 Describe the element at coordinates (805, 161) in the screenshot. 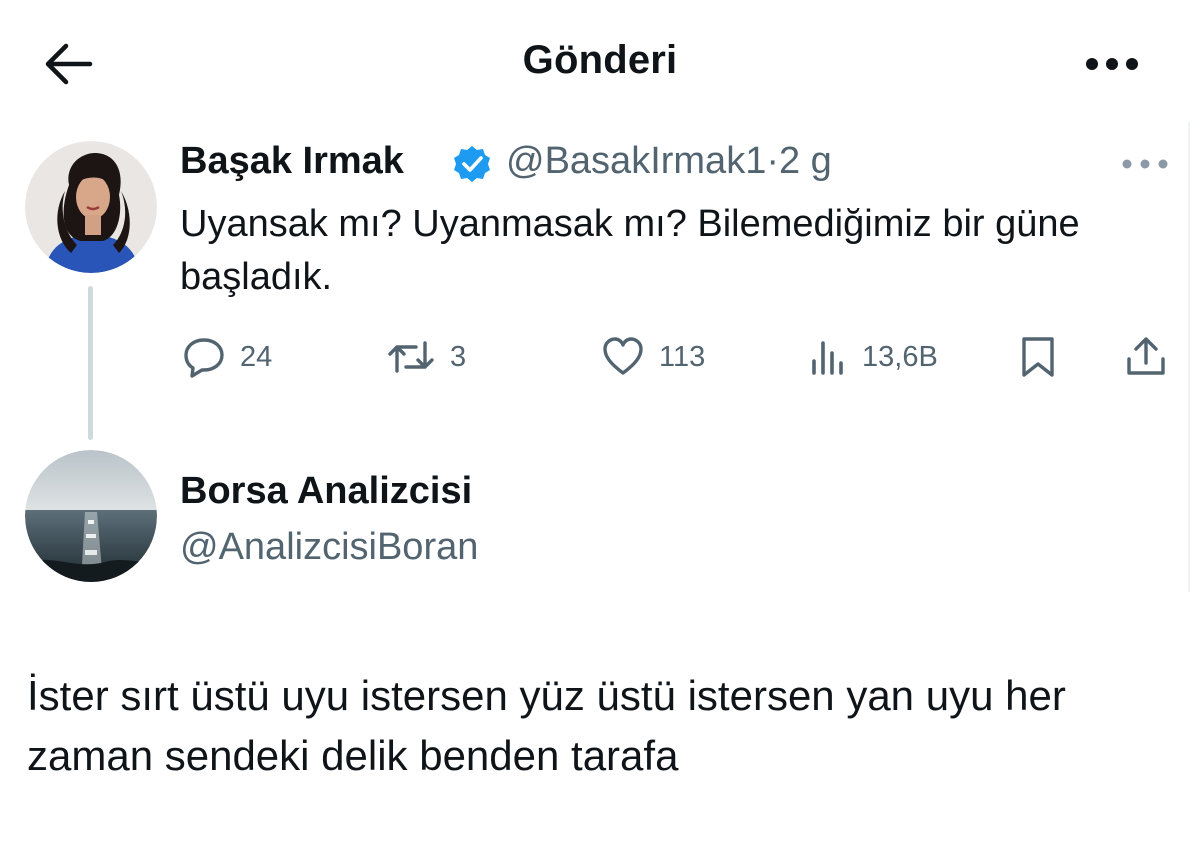

I see `tweet-timestamp: 2 g` at that location.